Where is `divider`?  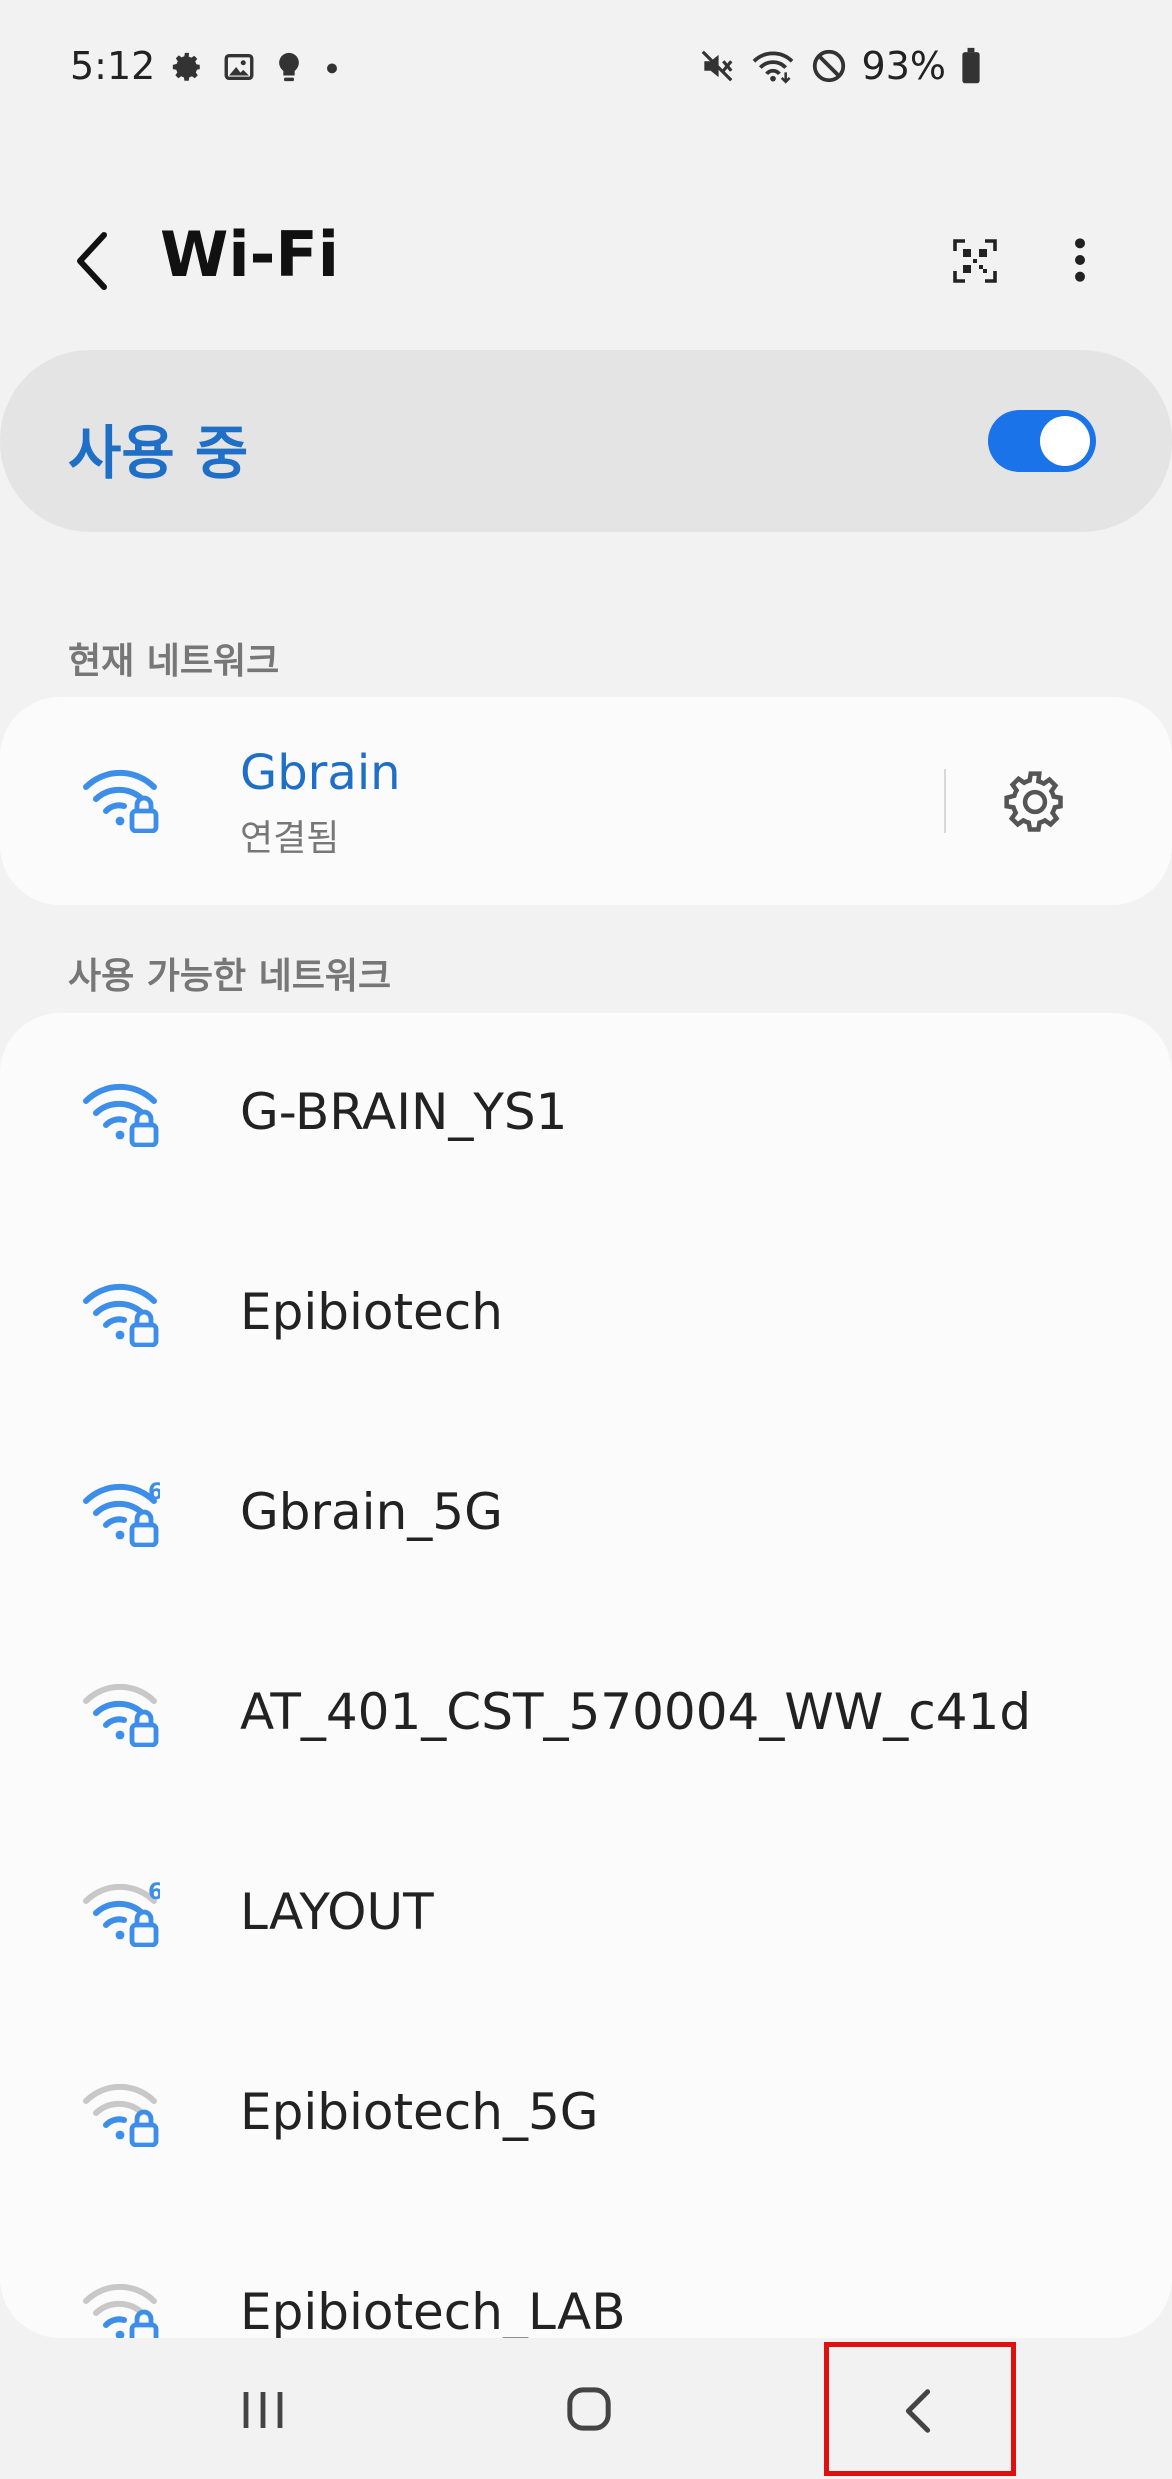
divider is located at coordinates (945, 801).